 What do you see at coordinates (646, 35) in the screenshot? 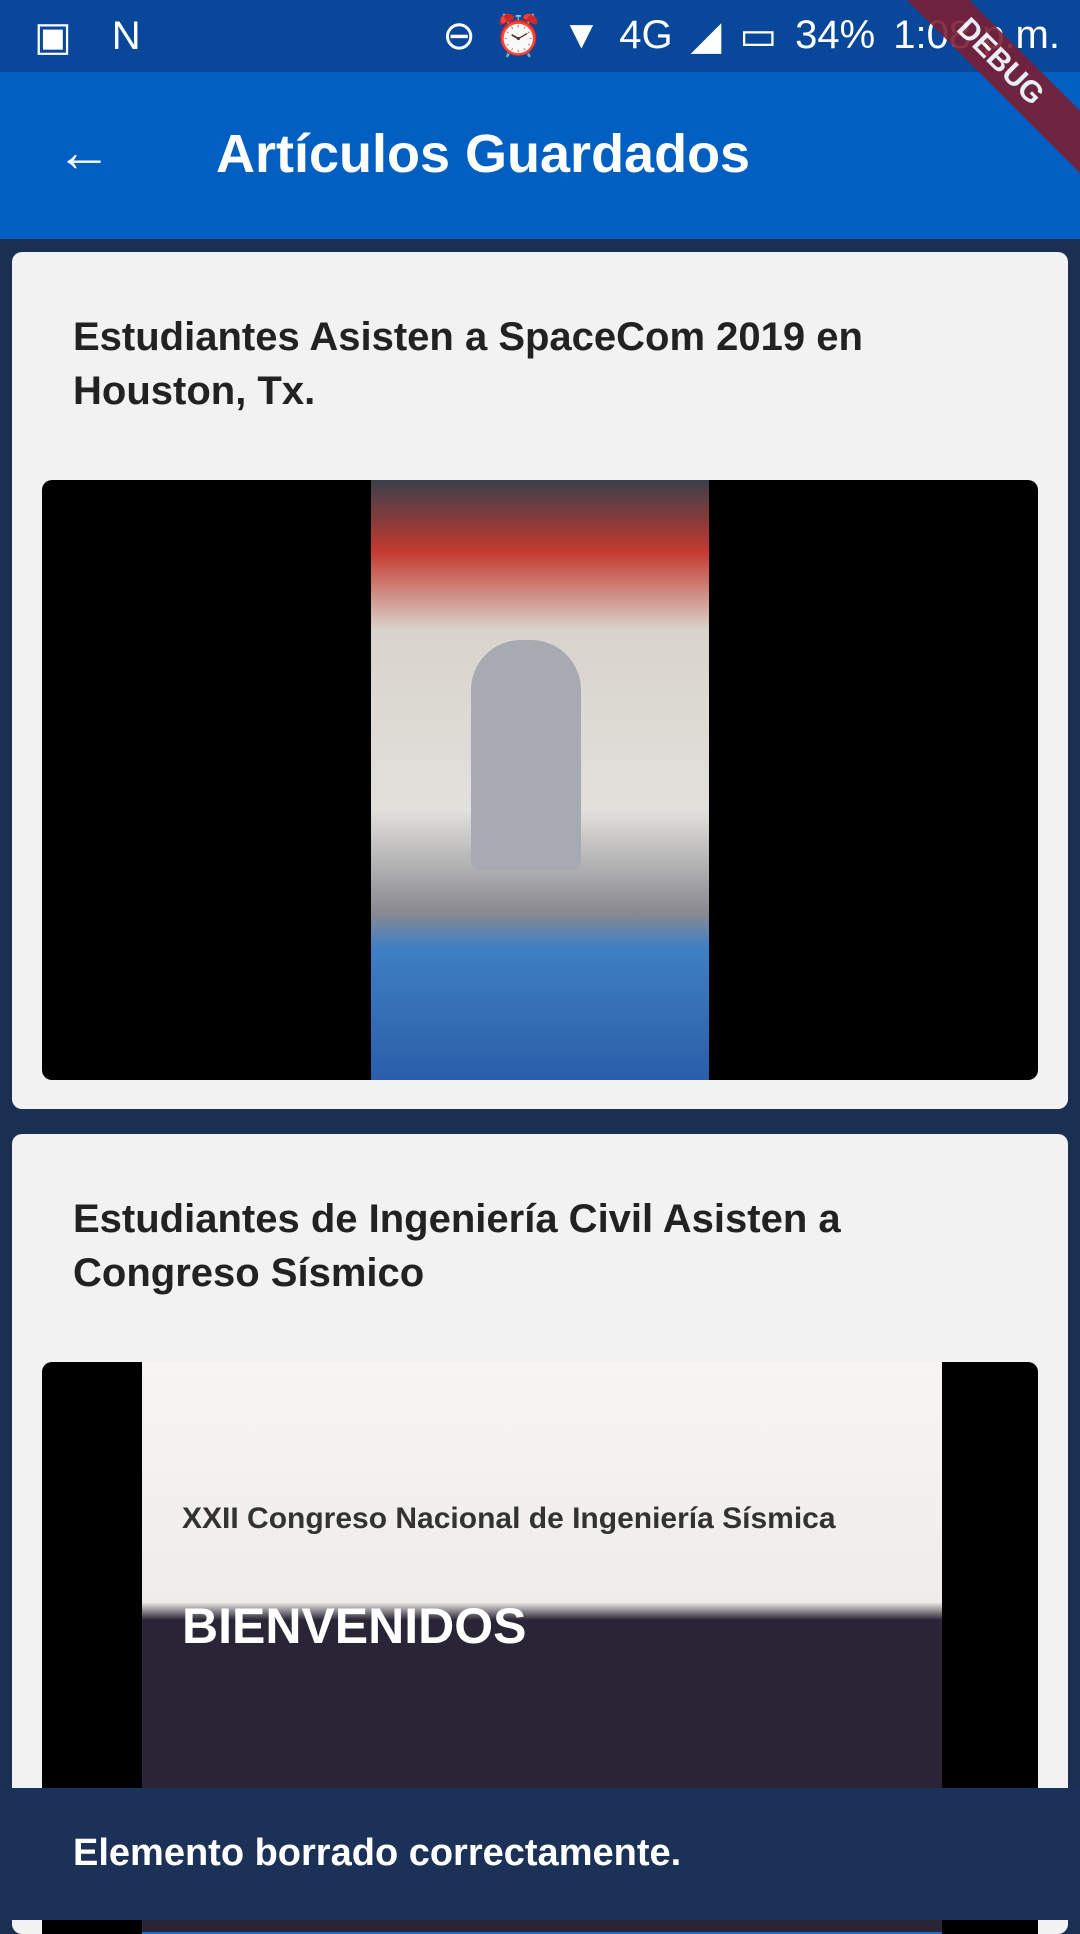
I see `network-type: 4G` at bounding box center [646, 35].